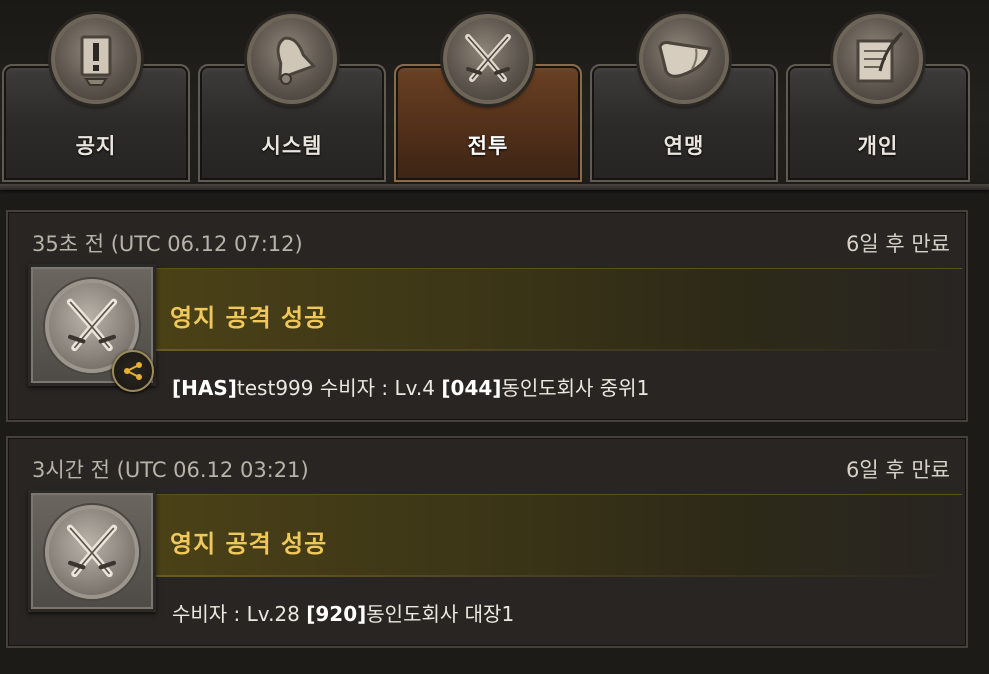 This screenshot has height=674, width=989. Describe the element at coordinates (170, 470) in the screenshot. I see `report-timestamp: 3시간 전 (UTC 06.12 03:21)` at that location.